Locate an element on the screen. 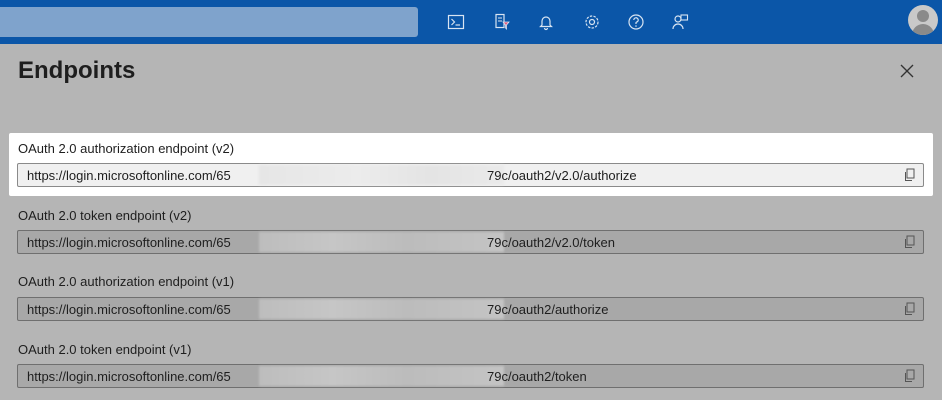 The width and height of the screenshot is (942, 400). endpoint-label: OAuth 2.0 token endpoint (v1) is located at coordinates (105, 349).